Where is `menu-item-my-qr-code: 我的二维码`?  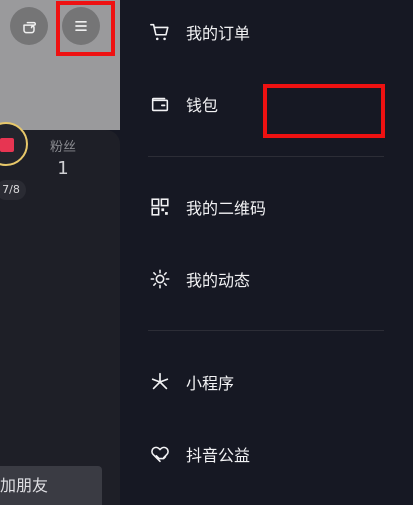
menu-item-my-qr-code: 我的二维码 is located at coordinates (207, 207).